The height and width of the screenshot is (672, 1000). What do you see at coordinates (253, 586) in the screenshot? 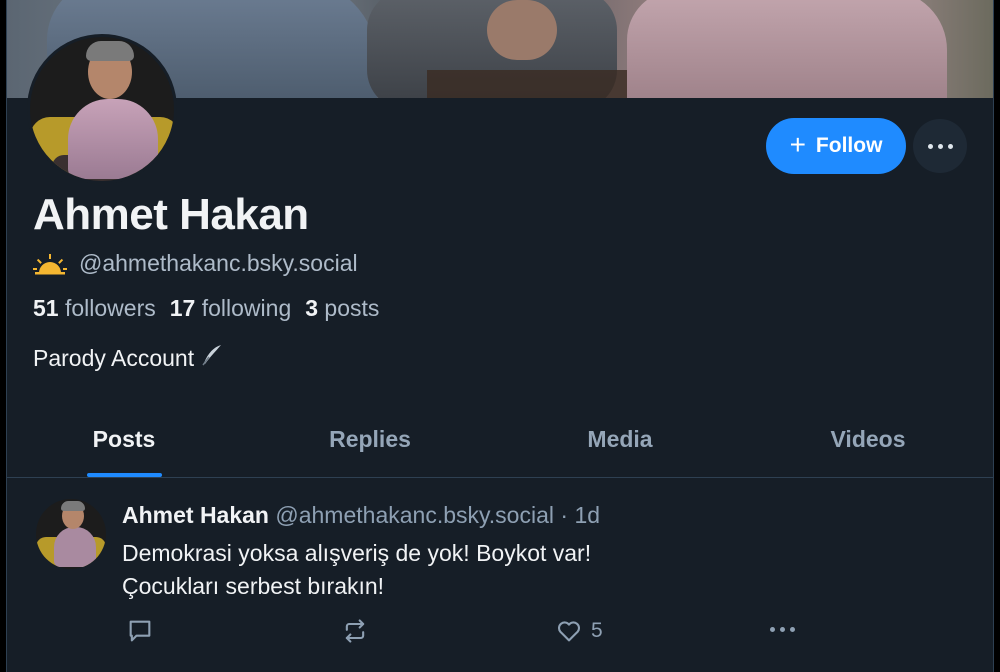
I see `post-text-line: Çocukları serbest bırakın!` at bounding box center [253, 586].